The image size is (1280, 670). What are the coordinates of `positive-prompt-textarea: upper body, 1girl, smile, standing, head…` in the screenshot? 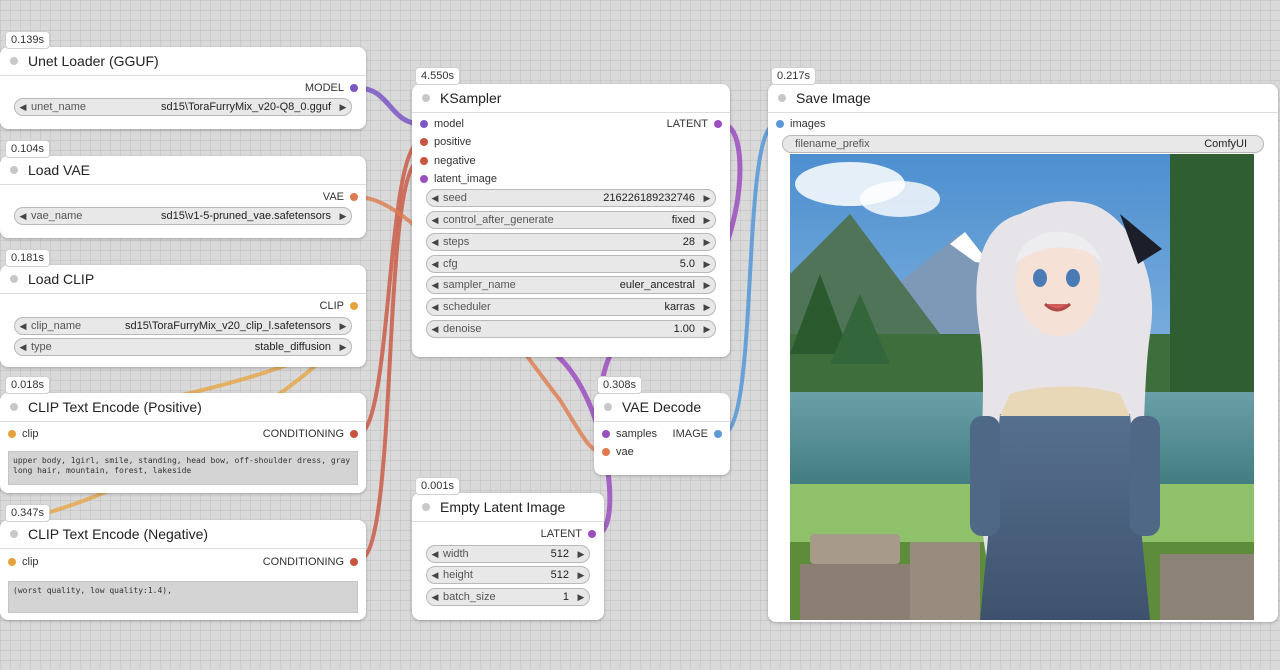 It's located at (183, 468).